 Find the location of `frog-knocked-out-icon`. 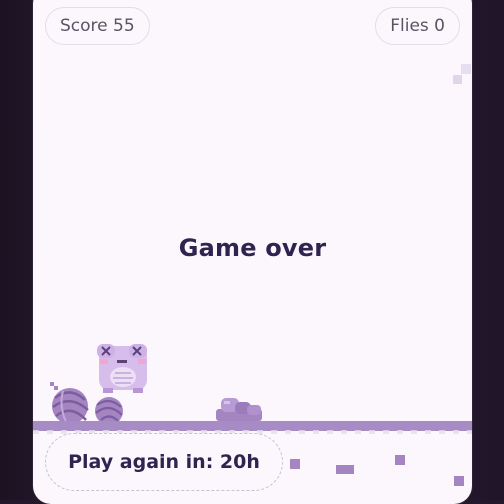

frog-knocked-out-icon is located at coordinates (122, 368).